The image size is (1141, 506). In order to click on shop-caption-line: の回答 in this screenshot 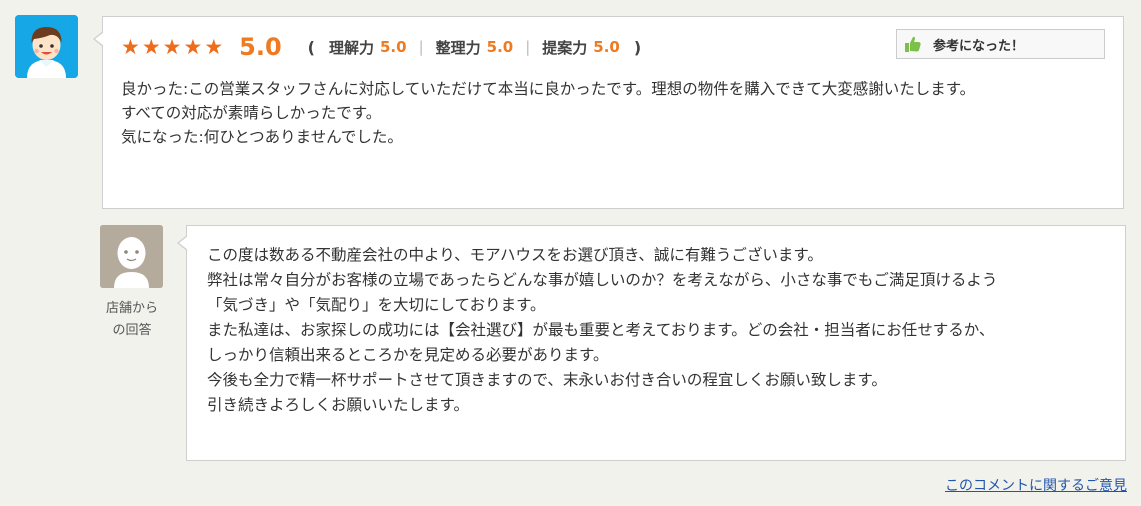, I will do `click(132, 330)`.